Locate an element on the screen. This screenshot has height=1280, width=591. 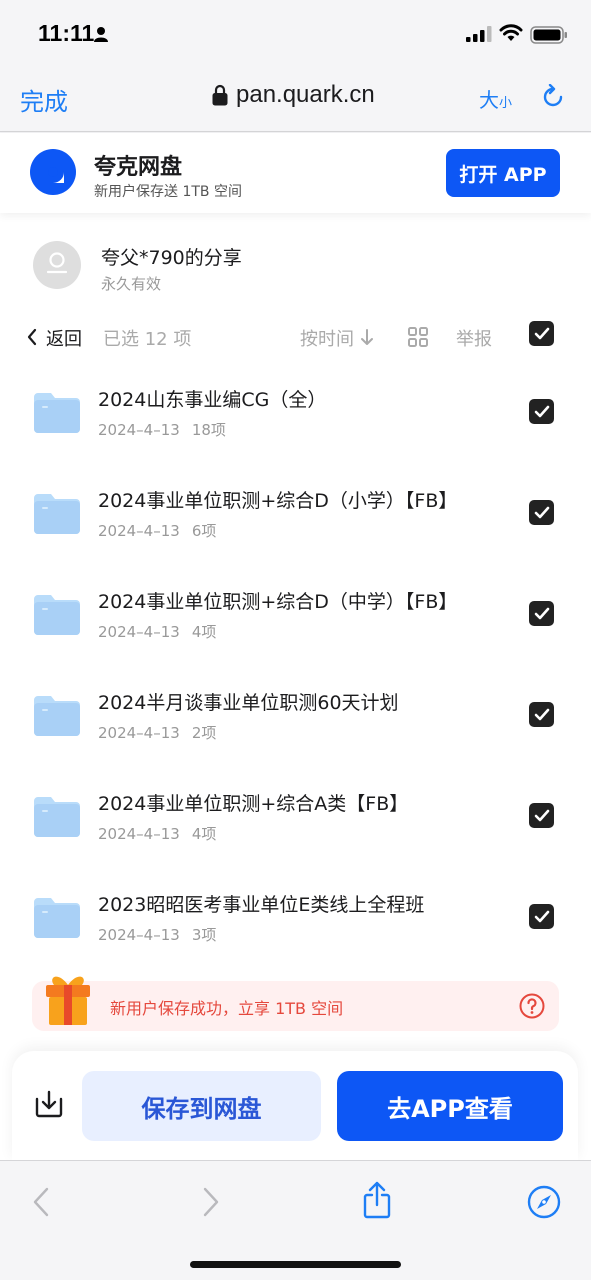
file-toolbar: 返回 已选 12 项 按时间 举报 is located at coordinates (295, 341).